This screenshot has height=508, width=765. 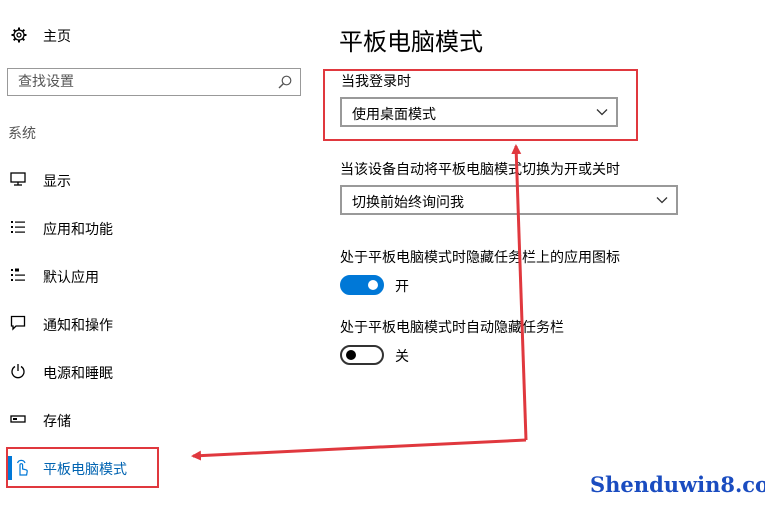 I want to click on sidebar-item-label: 电源和睡眠, so click(x=78, y=374).